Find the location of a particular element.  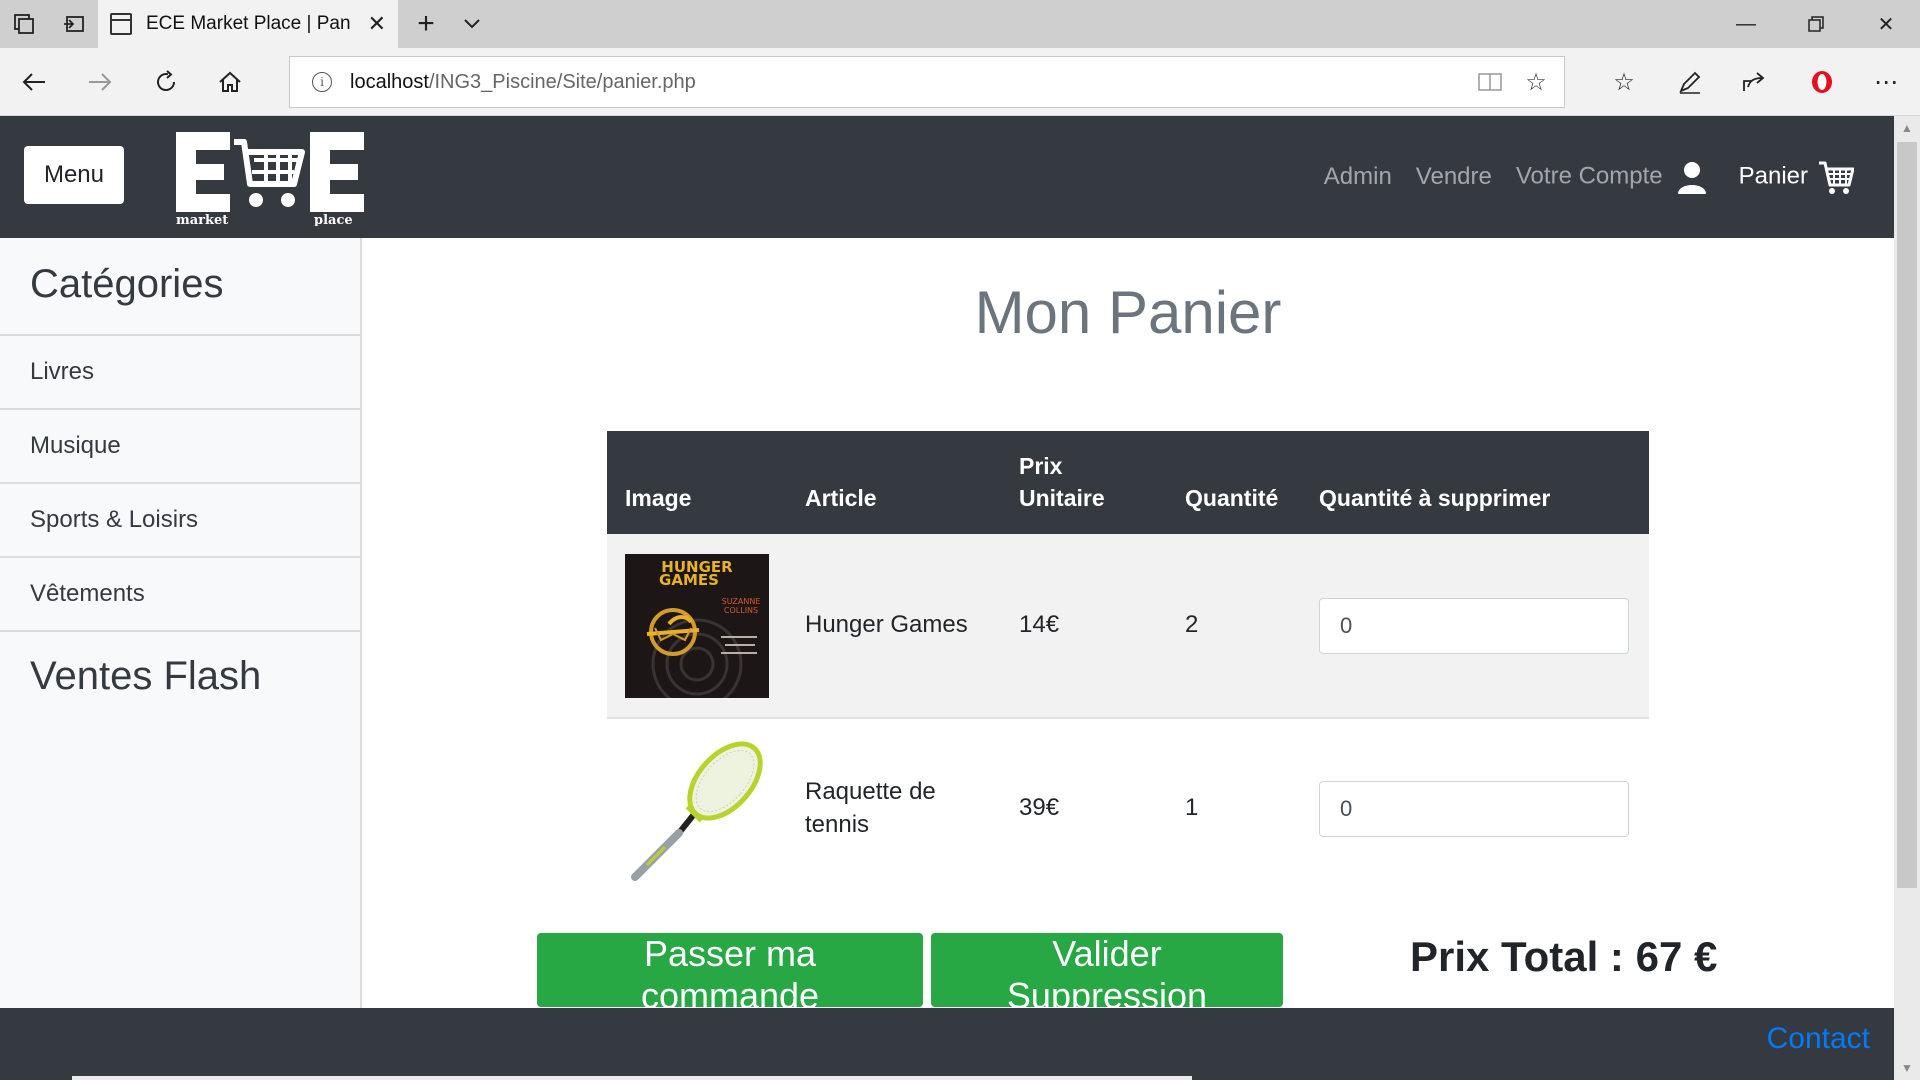

menu-button: Menu is located at coordinates (74, 175).